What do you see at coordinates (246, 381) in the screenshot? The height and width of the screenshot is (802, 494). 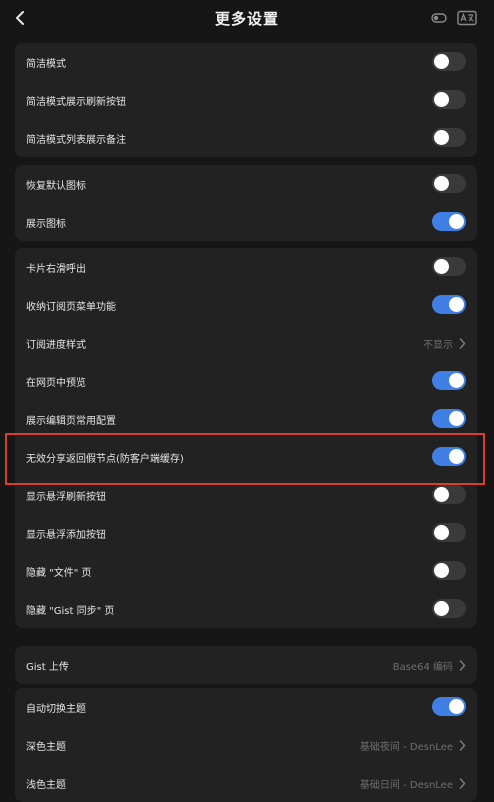 I see `setting-preview-in-webpage: 在网页中预览` at bounding box center [246, 381].